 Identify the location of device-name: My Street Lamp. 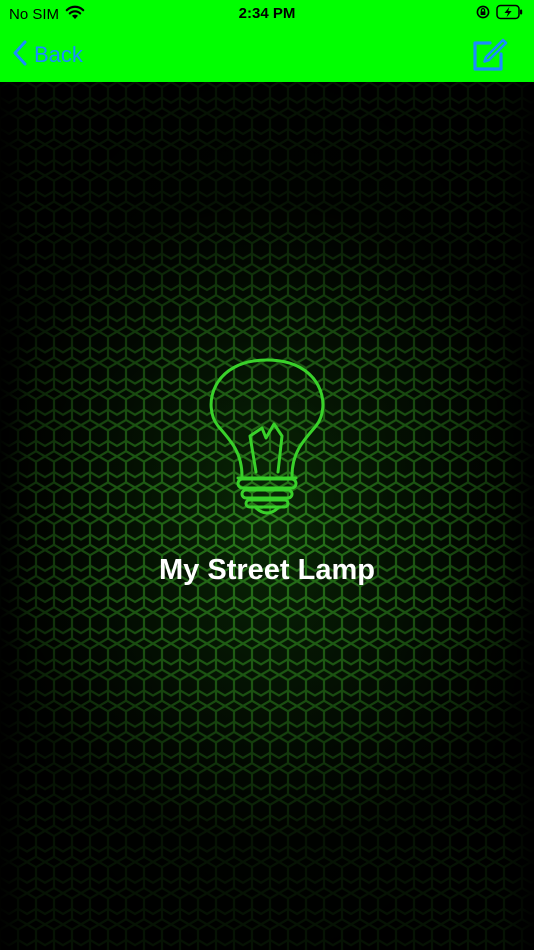
(267, 570).